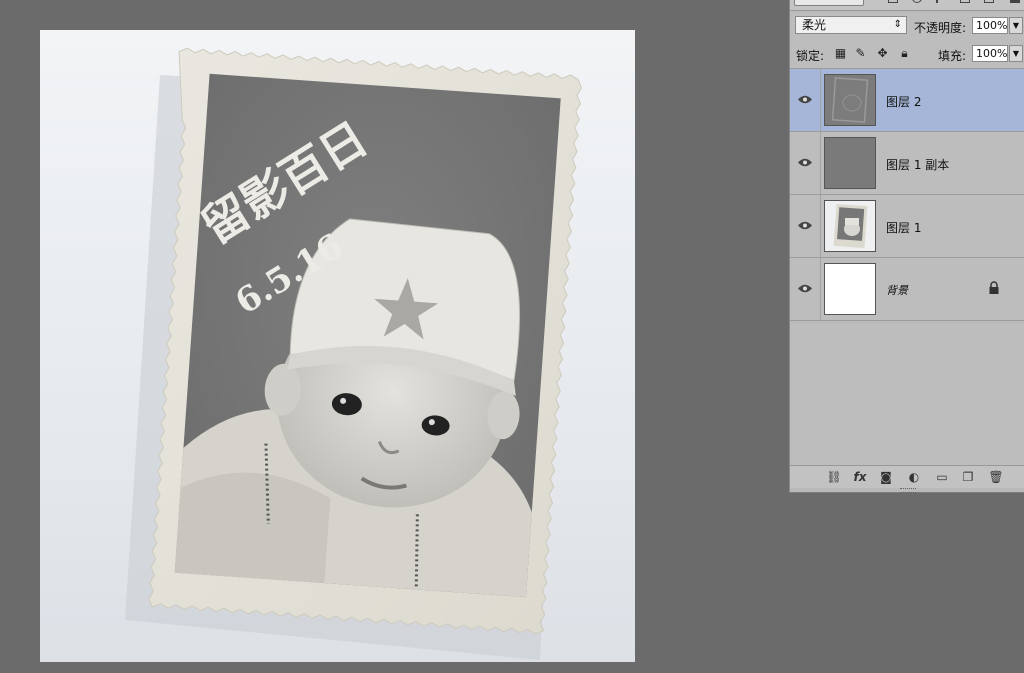 This screenshot has height=673, width=1024. I want to click on fill-dropdown-button: ▼, so click(1016, 53).